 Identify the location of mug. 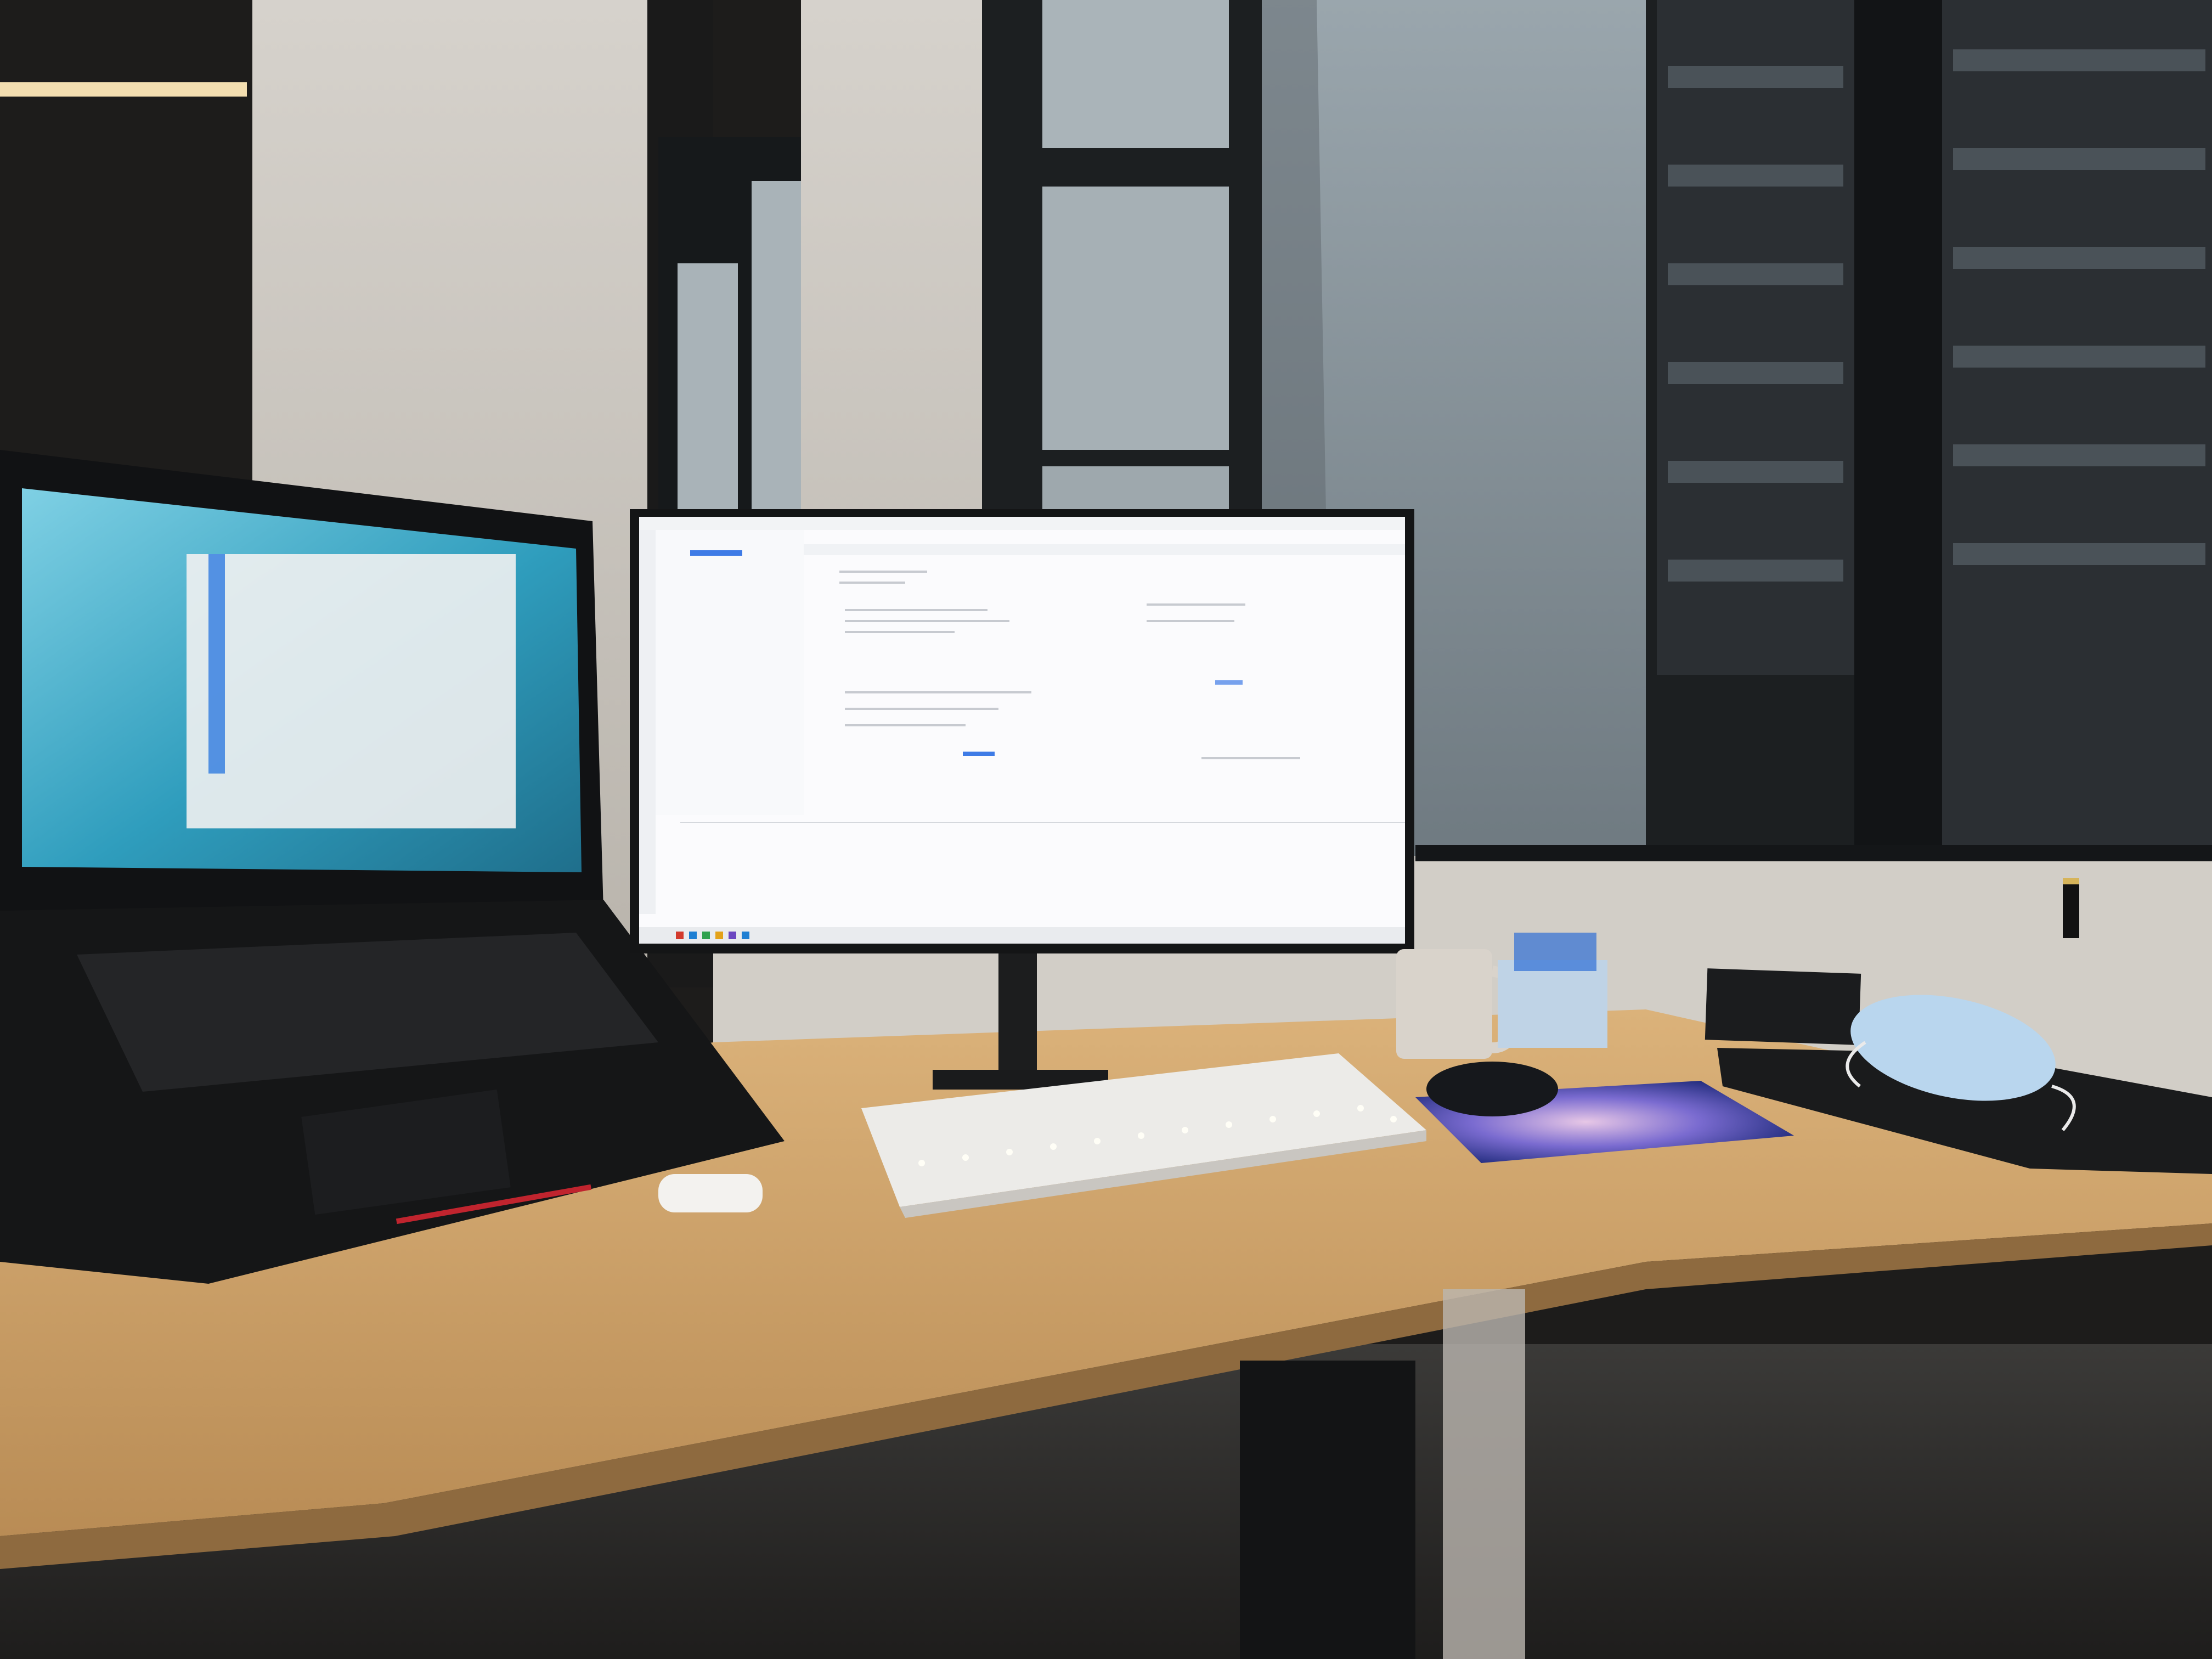
(1444, 1004).